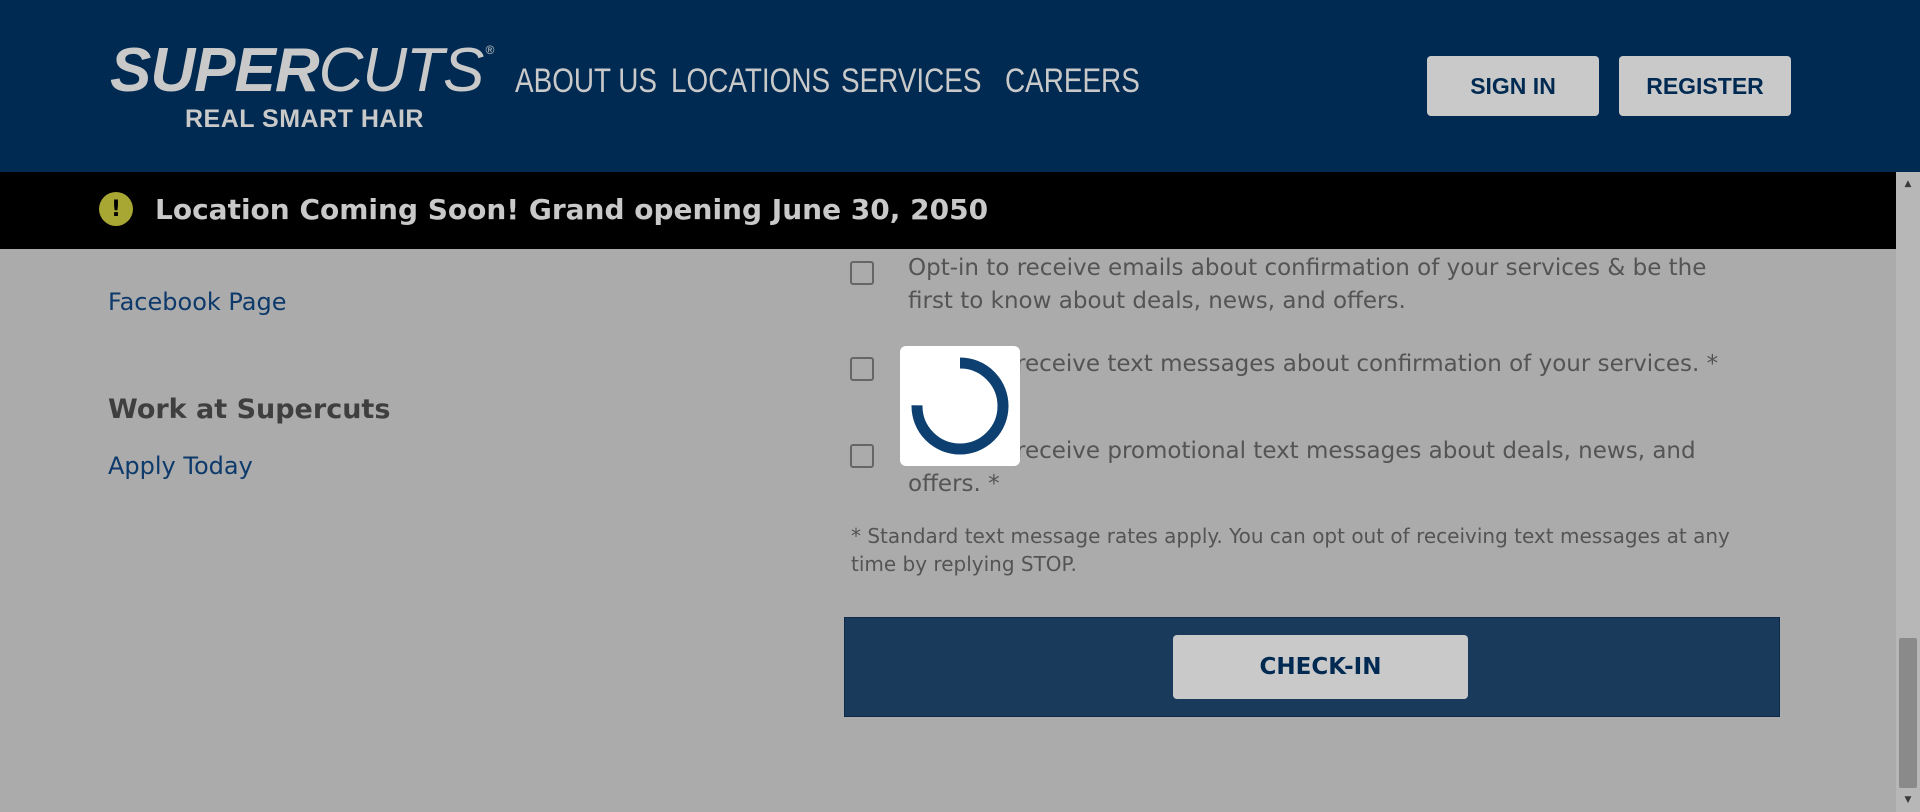 The image size is (1920, 812). I want to click on scroll-down-icon: ▼, so click(1908, 800).